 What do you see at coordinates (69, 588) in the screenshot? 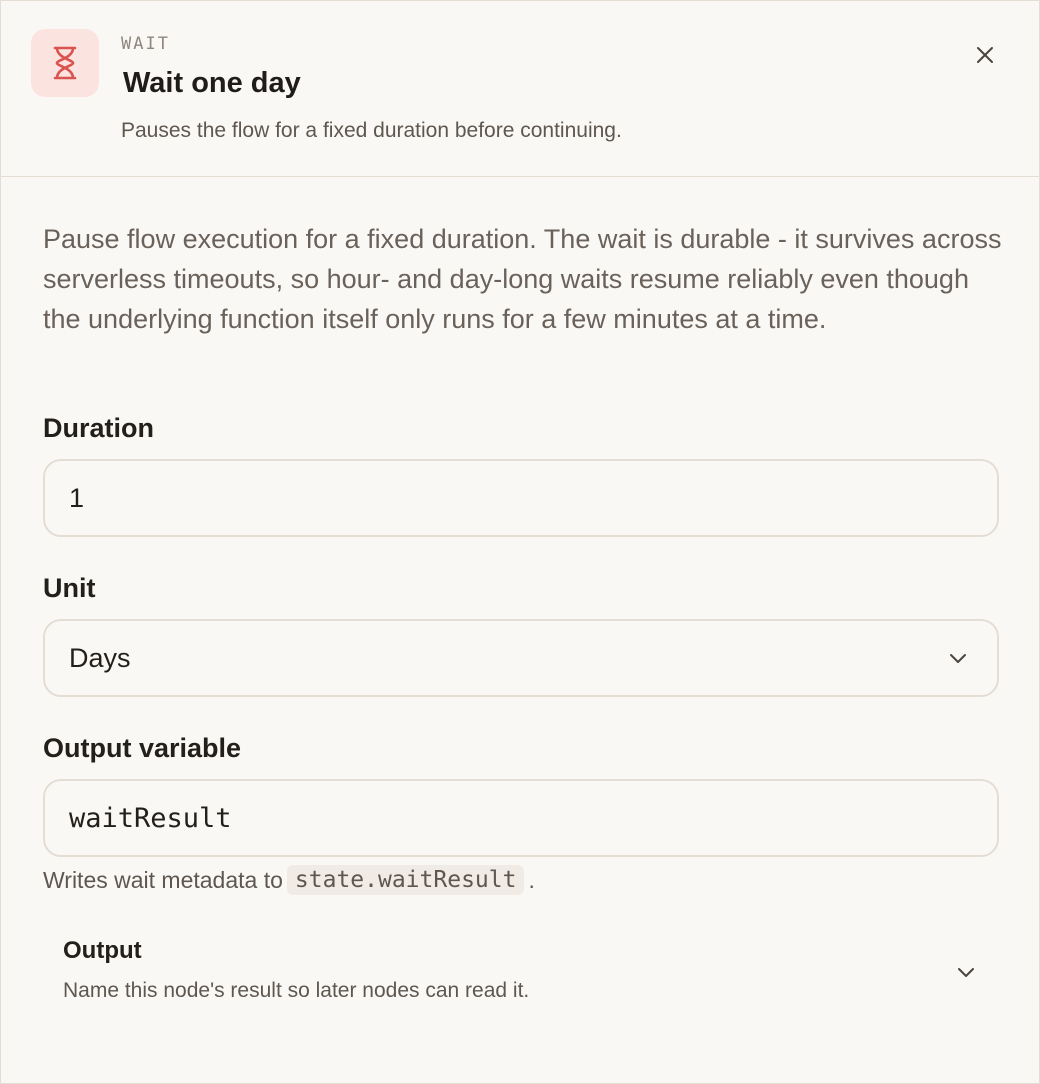
I see `unit-label: Unit` at bounding box center [69, 588].